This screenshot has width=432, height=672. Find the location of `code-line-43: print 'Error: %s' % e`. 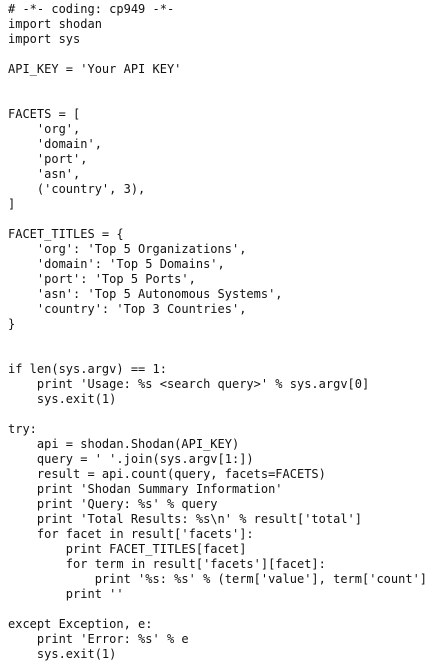

code-line-43: print 'Error: %s' % e is located at coordinates (98, 639).